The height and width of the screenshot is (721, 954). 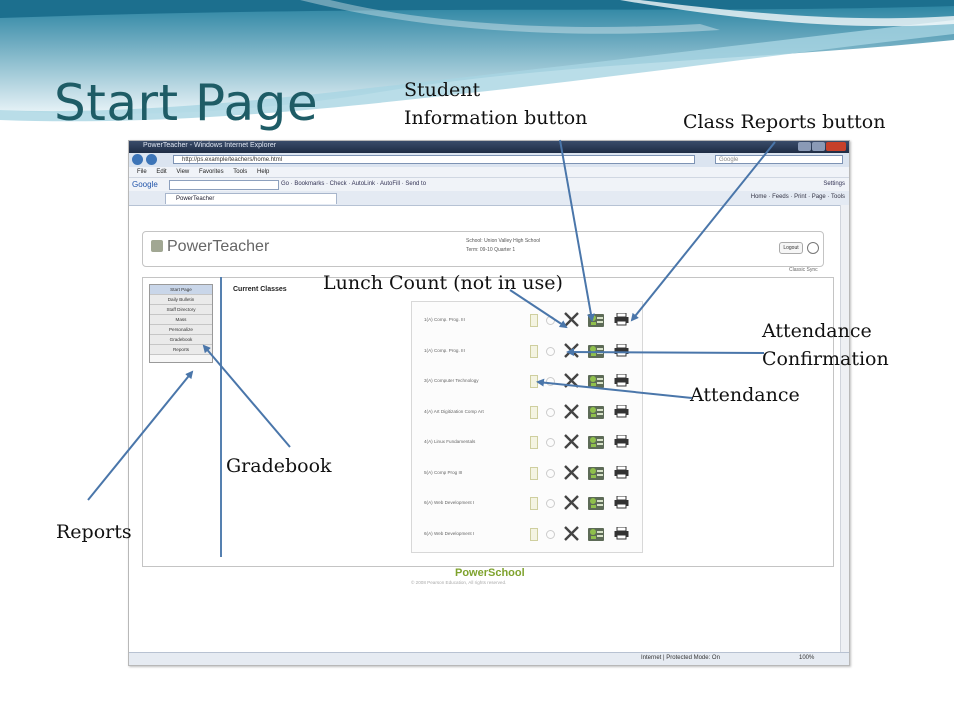 What do you see at coordinates (818, 146) in the screenshot?
I see `maximize-button` at bounding box center [818, 146].